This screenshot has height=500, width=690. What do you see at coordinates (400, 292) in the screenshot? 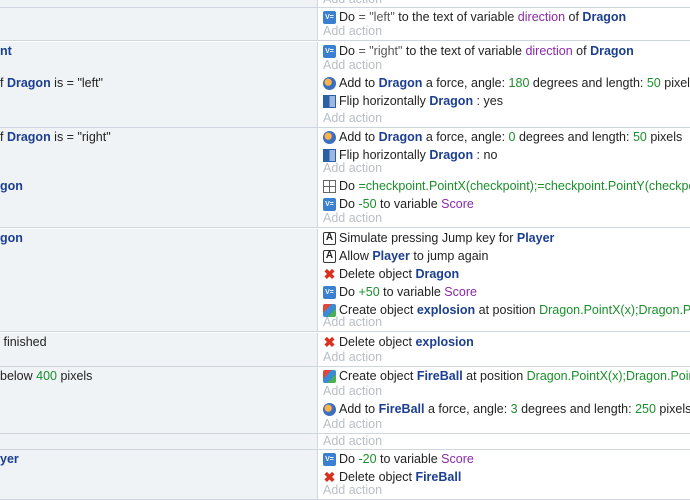
I see `action-line: V= Do +50 to variable Score` at bounding box center [400, 292].